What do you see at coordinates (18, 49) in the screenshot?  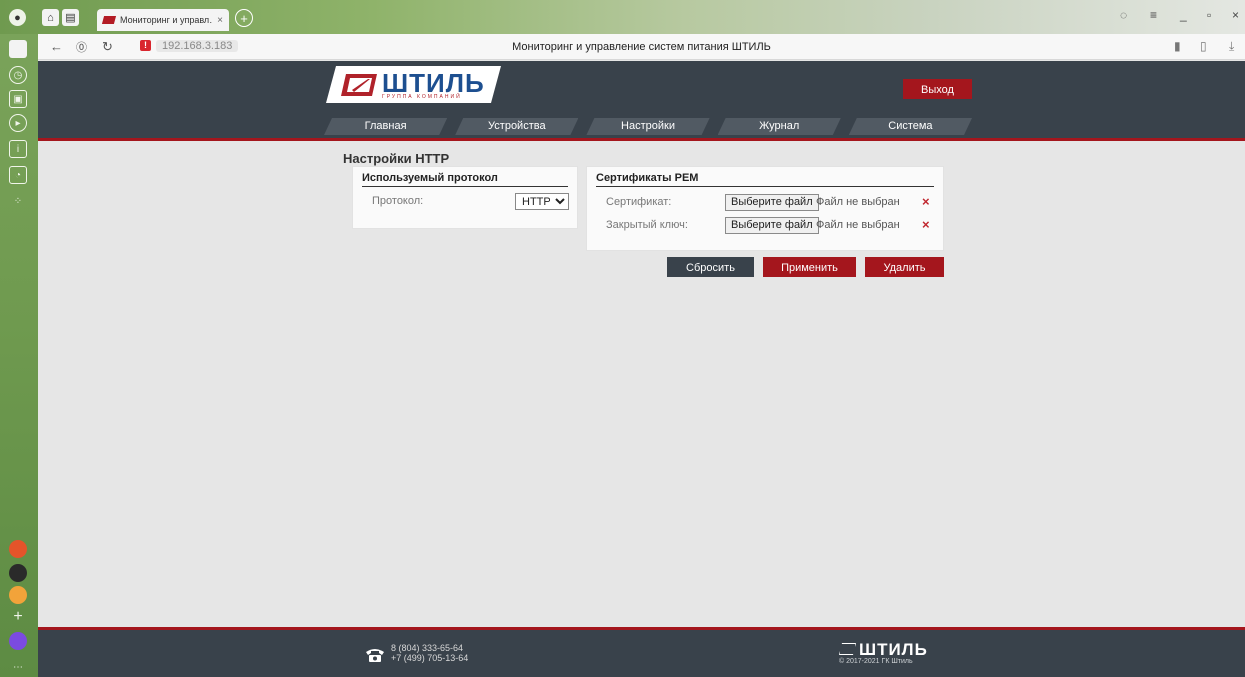 I see `notifications-icon` at bounding box center [18, 49].